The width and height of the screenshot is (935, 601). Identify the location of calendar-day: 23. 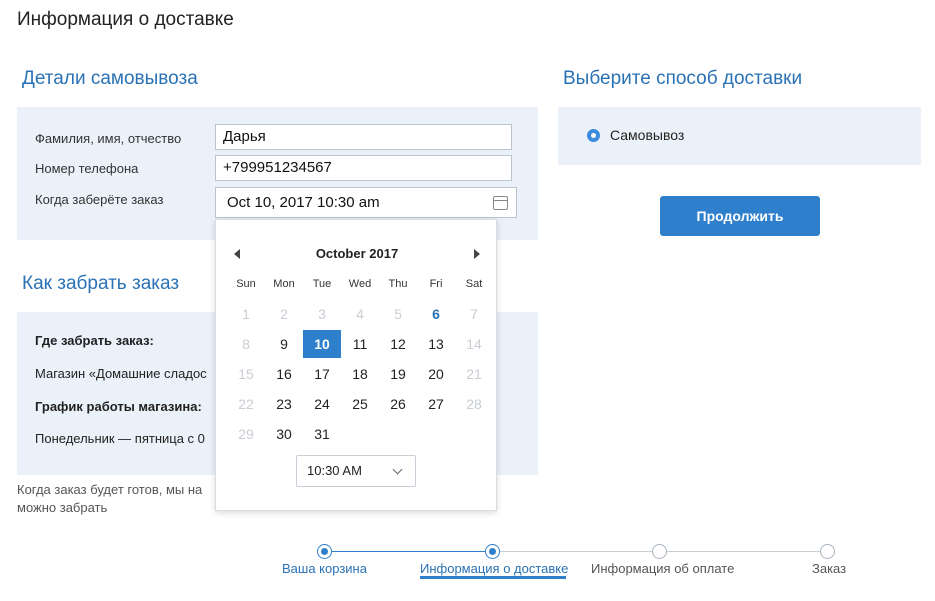
(284, 404).